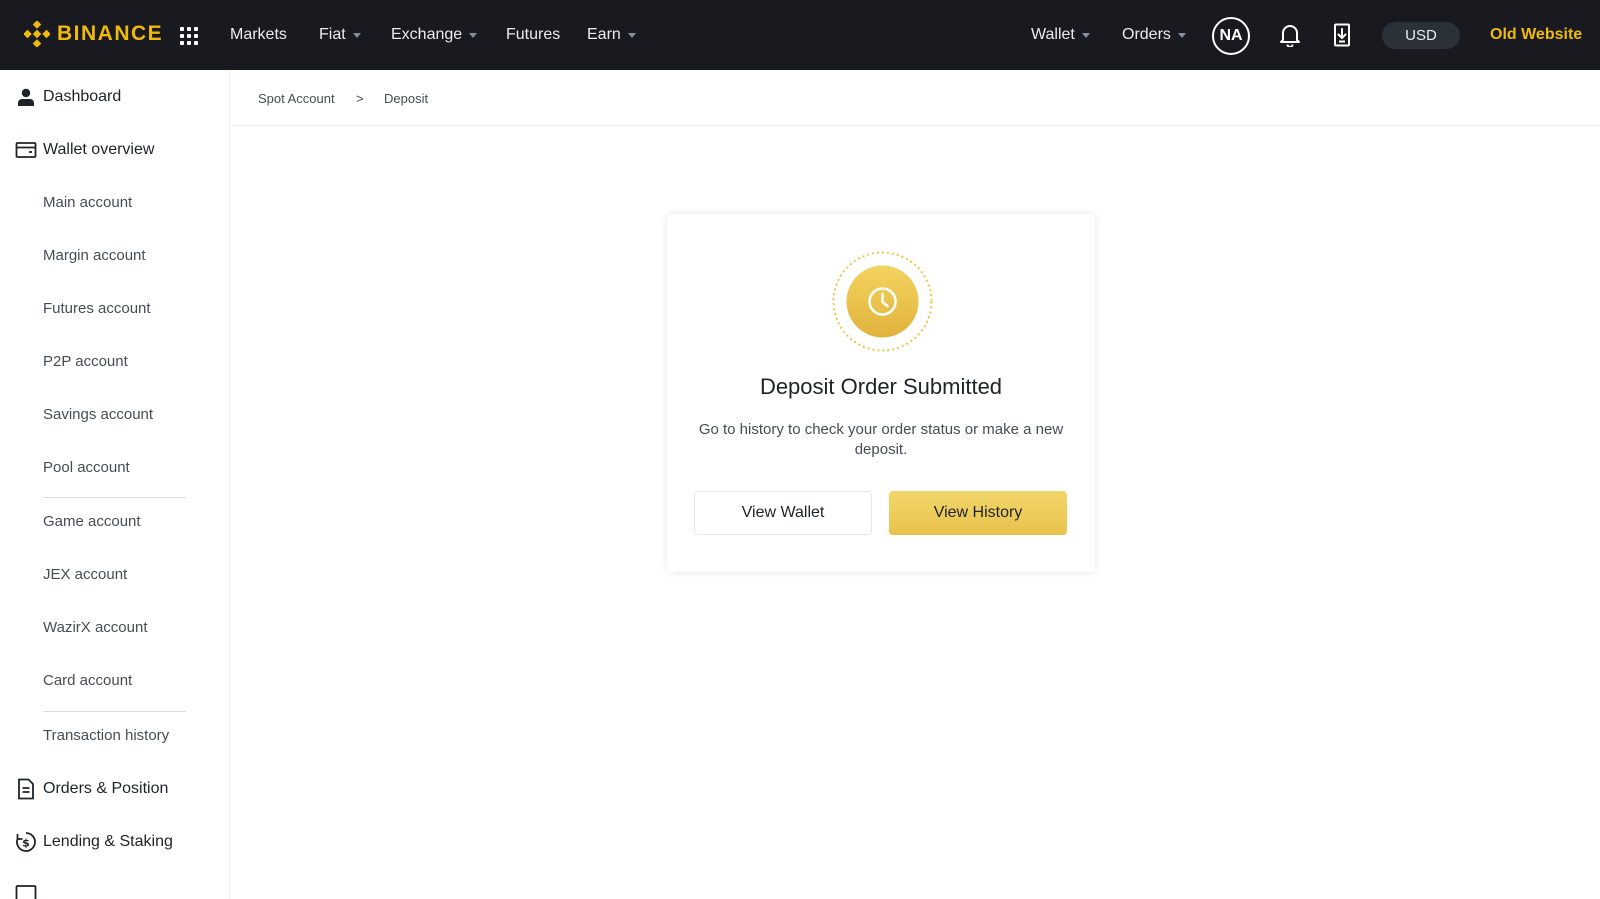 This screenshot has width=1600, height=899. I want to click on sidebar-item-label: Dashboard, so click(82, 96).